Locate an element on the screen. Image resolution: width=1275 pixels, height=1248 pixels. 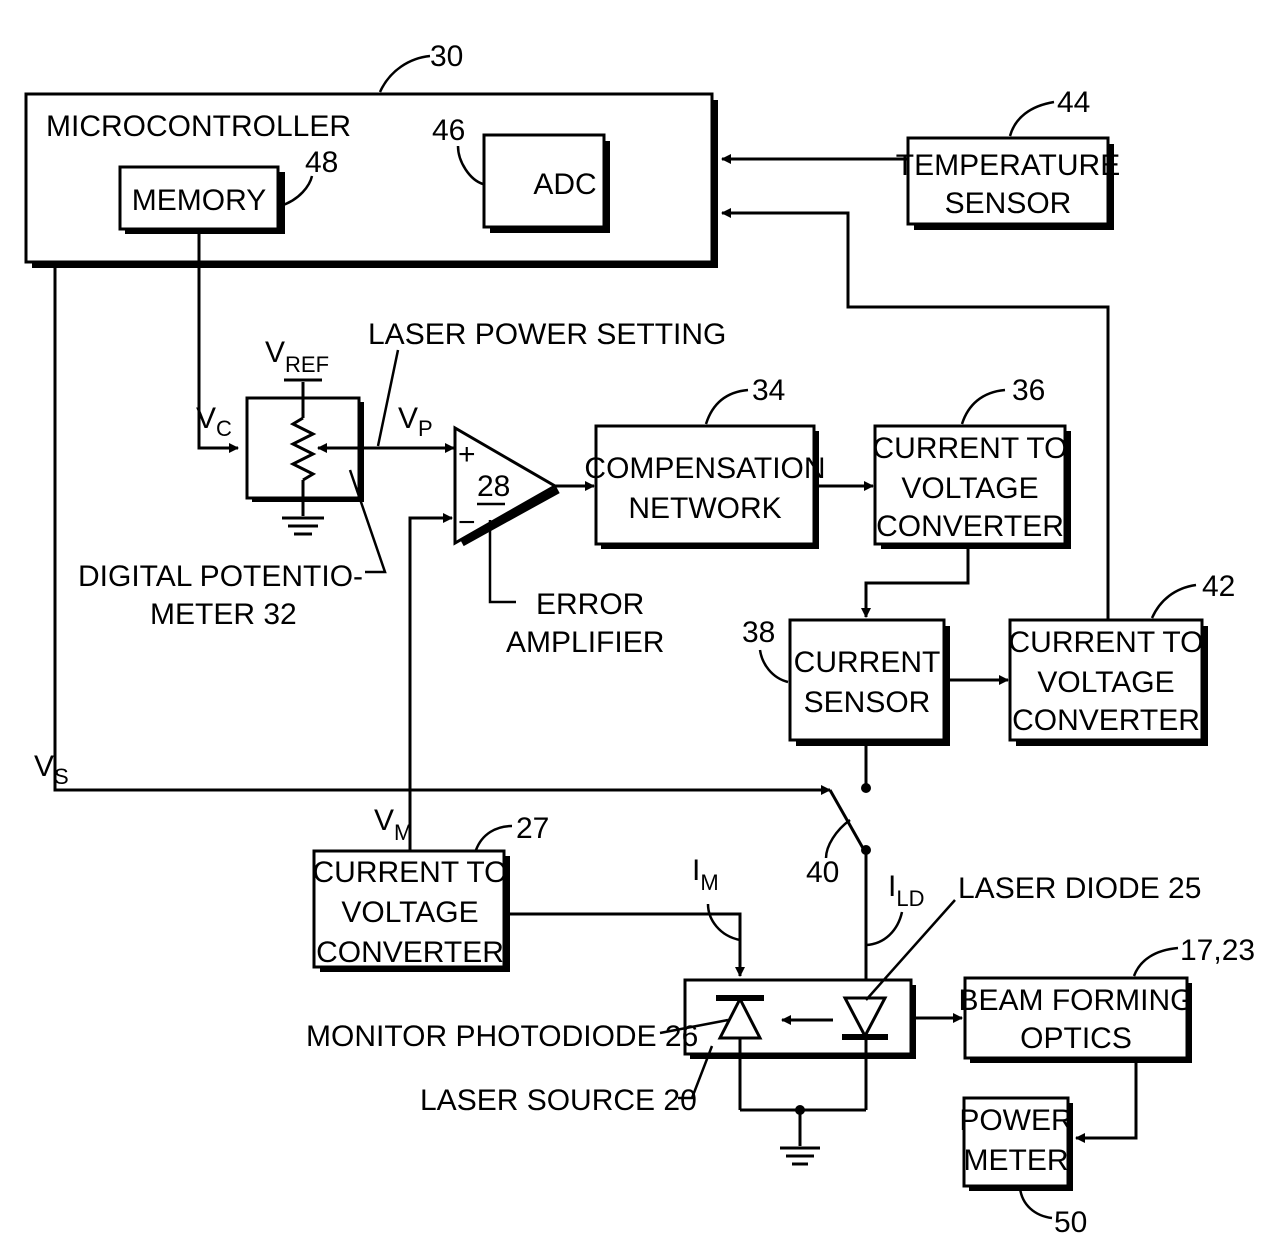
ref-44: 44 is located at coordinates (1073, 102).